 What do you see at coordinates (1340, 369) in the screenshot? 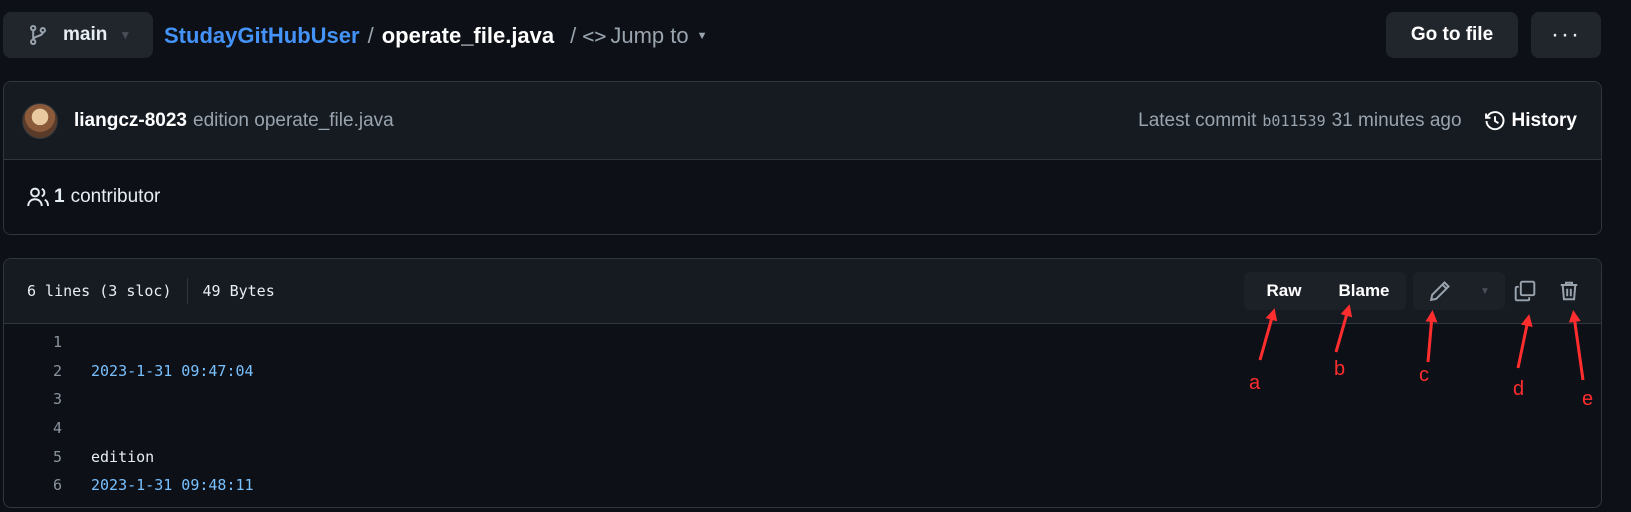
I see `annotation-label-b: b` at bounding box center [1340, 369].